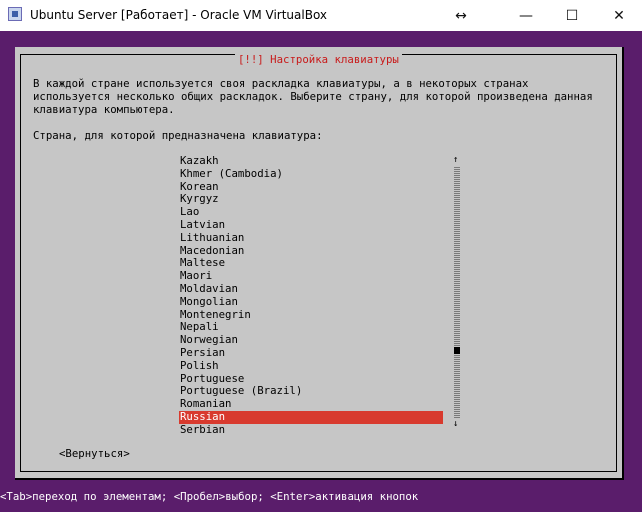 This screenshot has height=512, width=642. I want to click on virtualbox-icon, so click(15, 14).